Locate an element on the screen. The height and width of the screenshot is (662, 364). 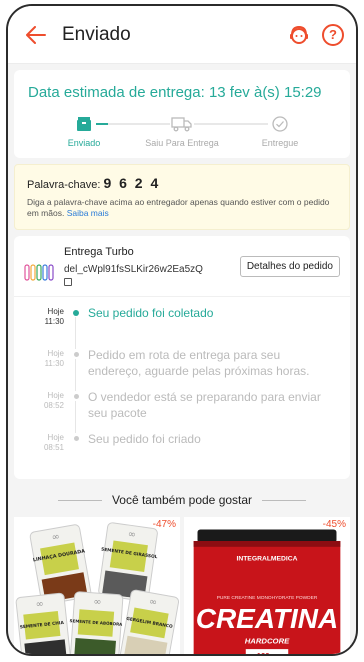
headset-icon is located at coordinates (299, 34).